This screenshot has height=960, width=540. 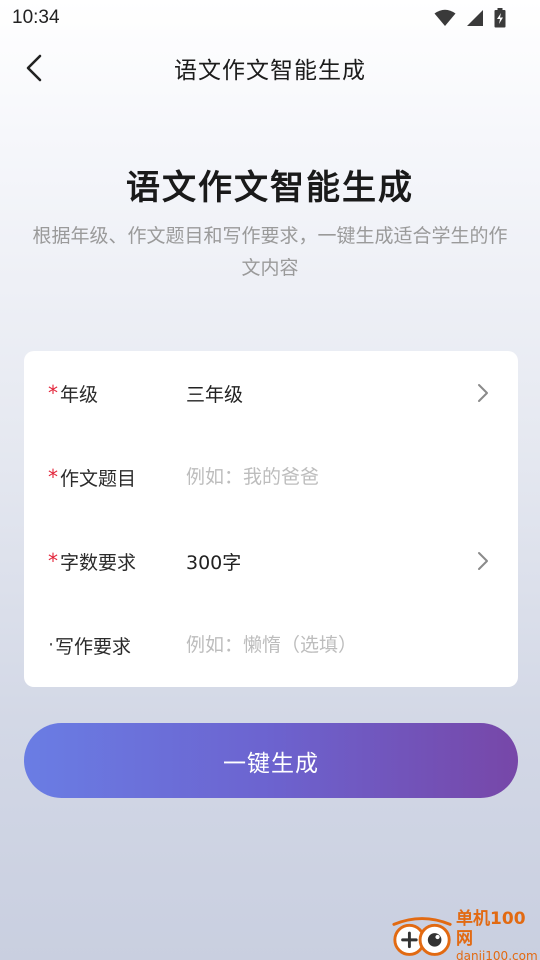 What do you see at coordinates (271, 760) in the screenshot?
I see `generate-button: 一键生成` at bounding box center [271, 760].